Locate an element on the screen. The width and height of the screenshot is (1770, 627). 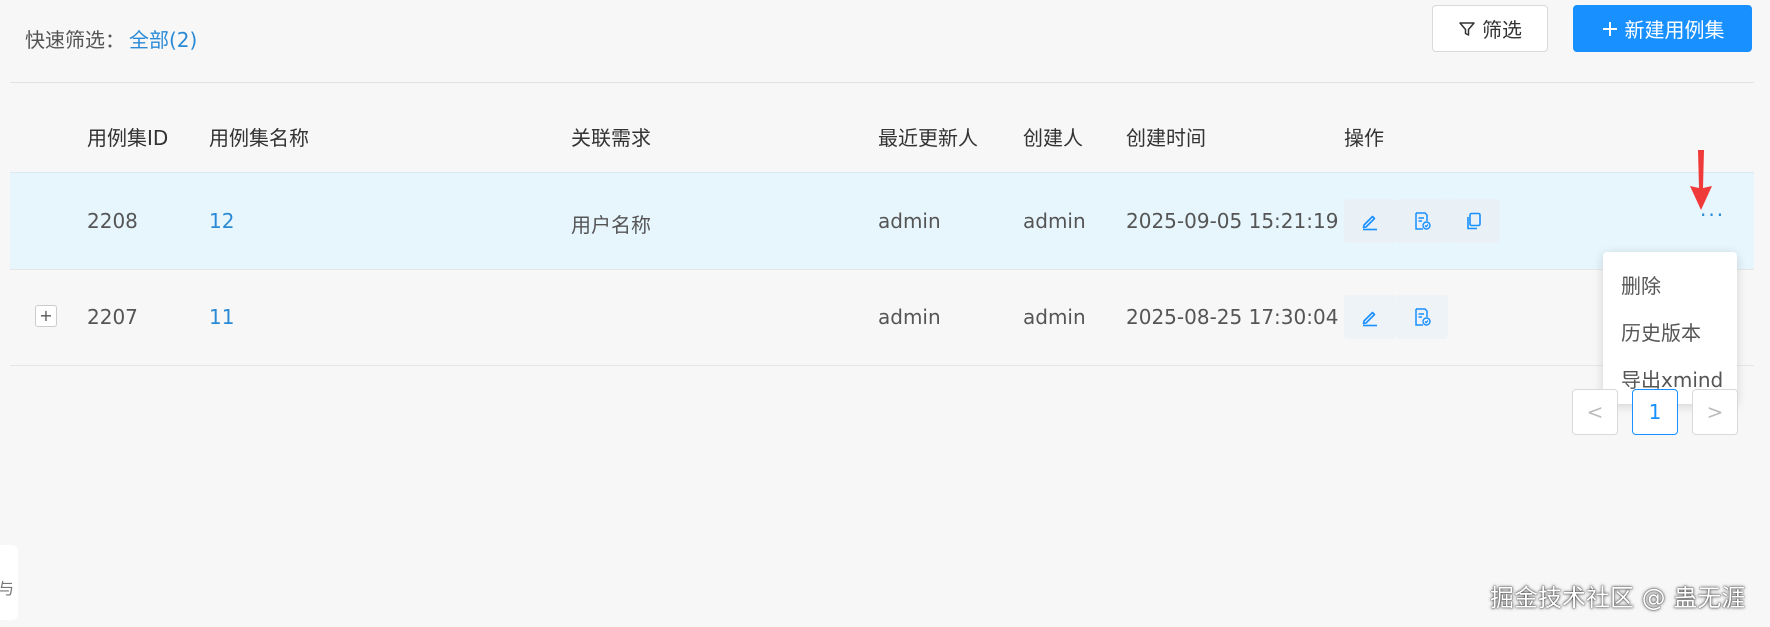
pagination-next-button: > is located at coordinates (1715, 412).